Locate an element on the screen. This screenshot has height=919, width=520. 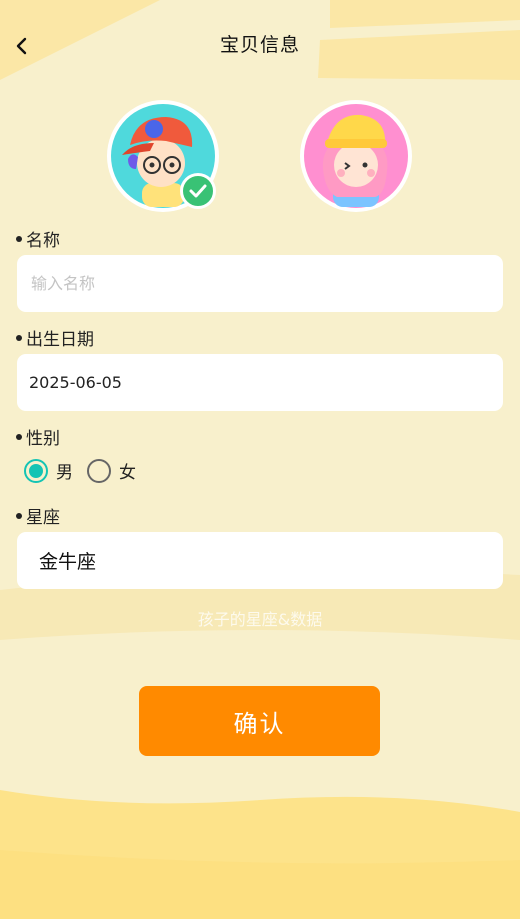
birth-label-text: 出生日期 is located at coordinates (60, 340).